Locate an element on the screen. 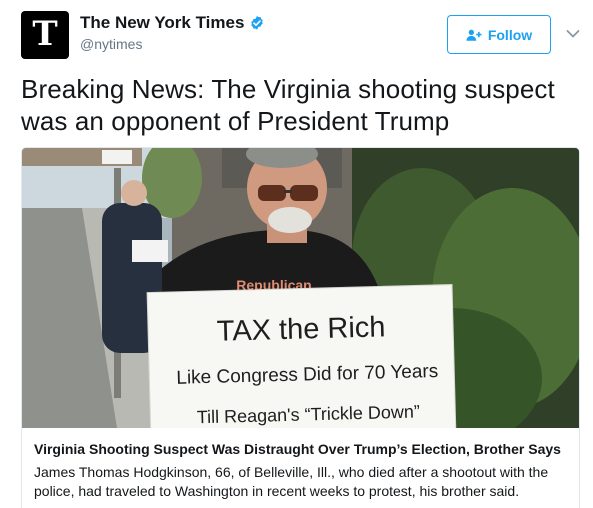  display-name-text: The New York Times is located at coordinates (162, 23).